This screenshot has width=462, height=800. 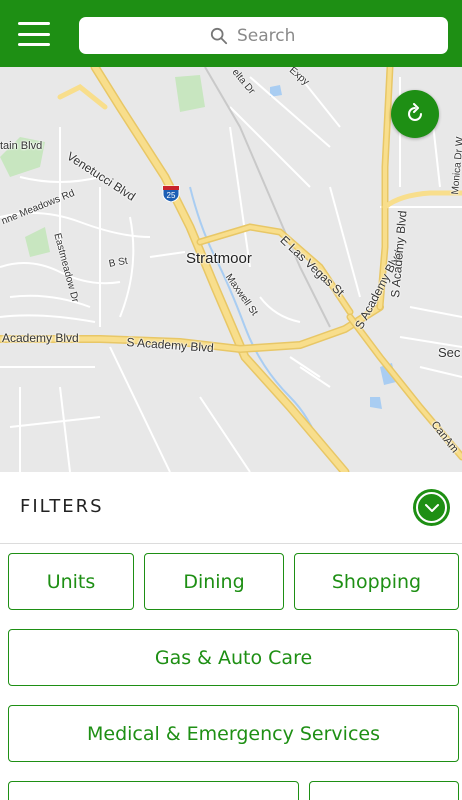 What do you see at coordinates (449, 352) in the screenshot?
I see `map-label-sec: Sec` at bounding box center [449, 352].